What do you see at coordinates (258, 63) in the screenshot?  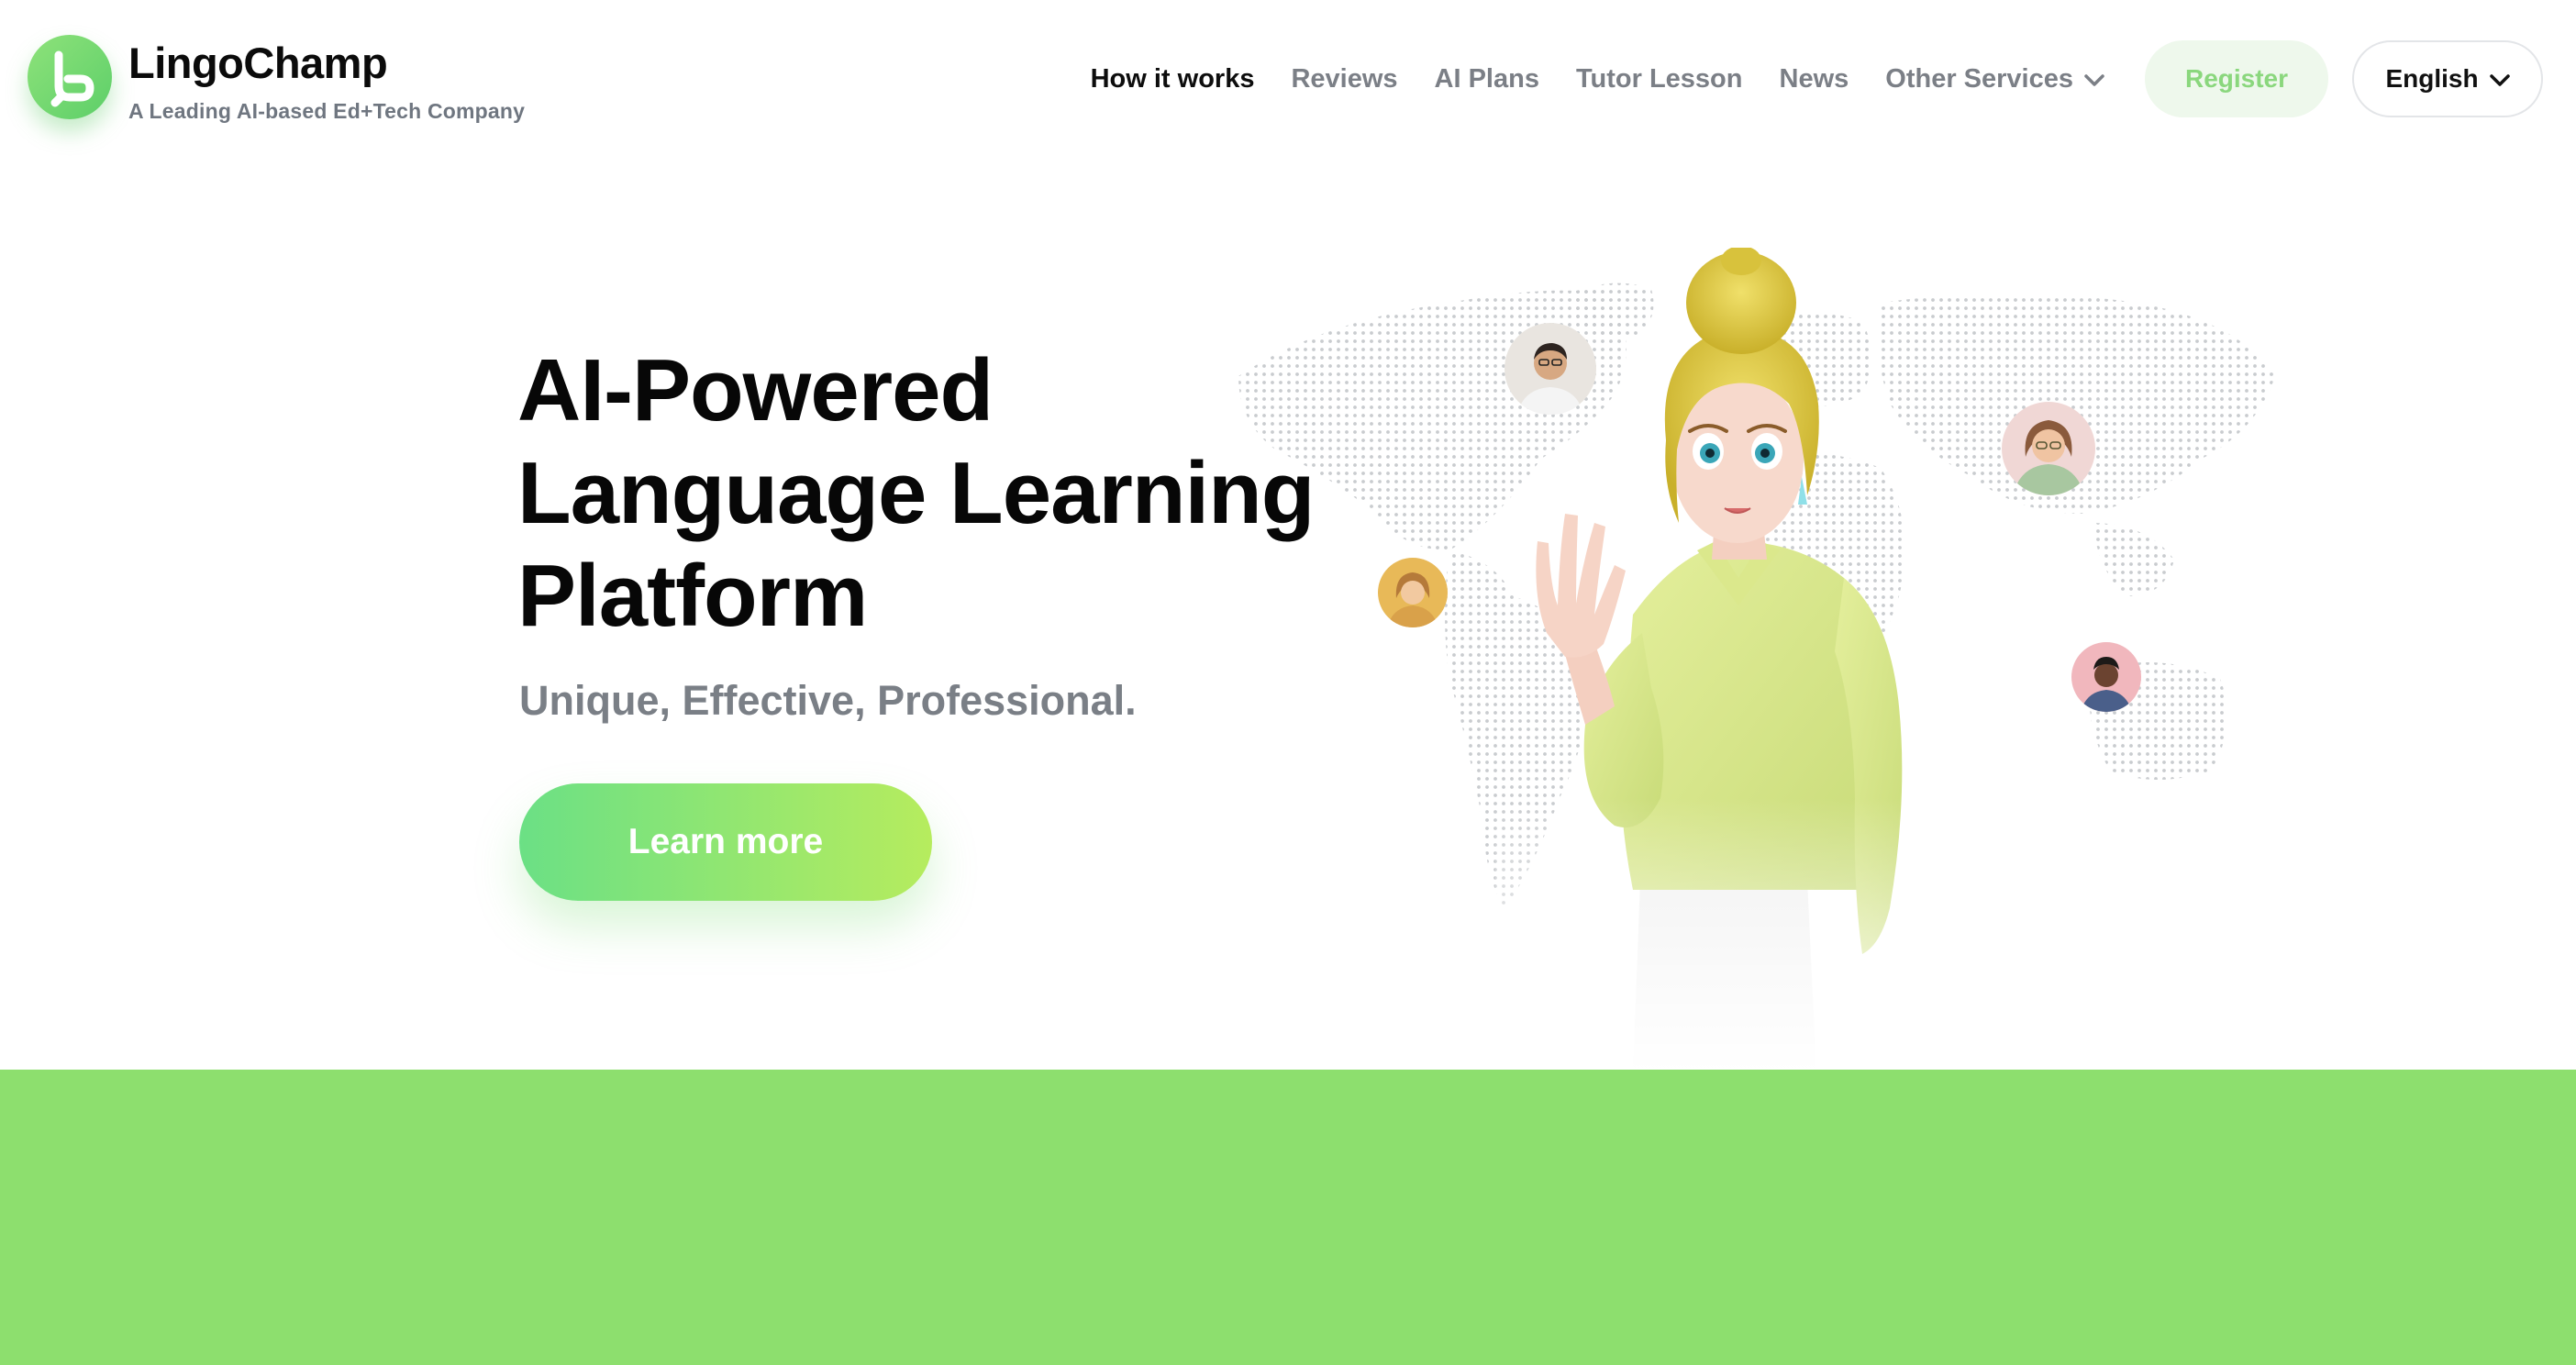 I see `brand-name: LingoChamp` at bounding box center [258, 63].